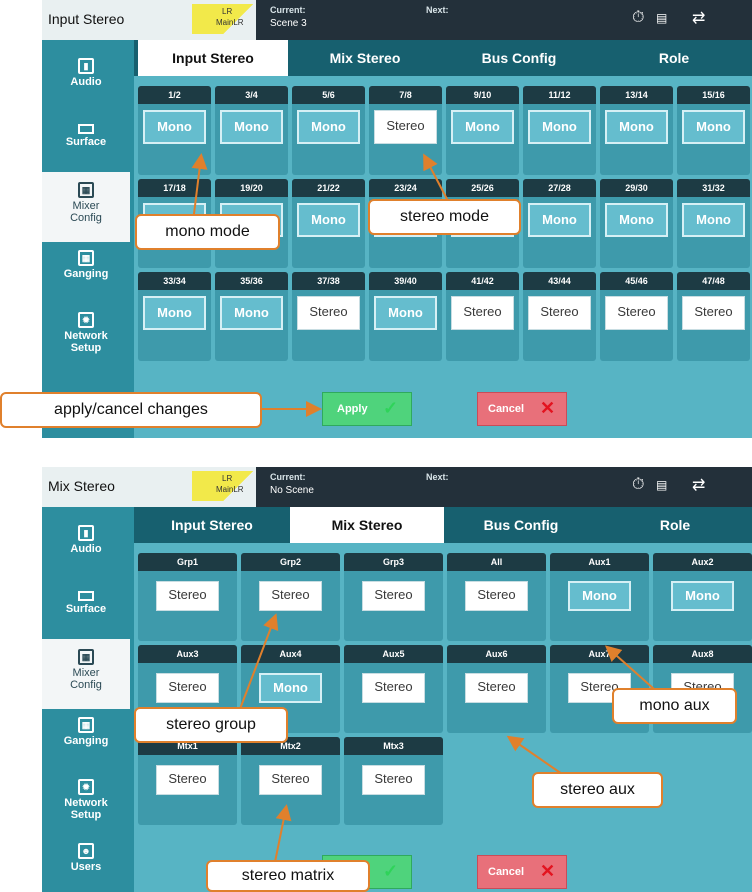 This screenshot has width=752, height=892. Describe the element at coordinates (393, 654) in the screenshot. I see `channel-pair-label: Aux5` at that location.